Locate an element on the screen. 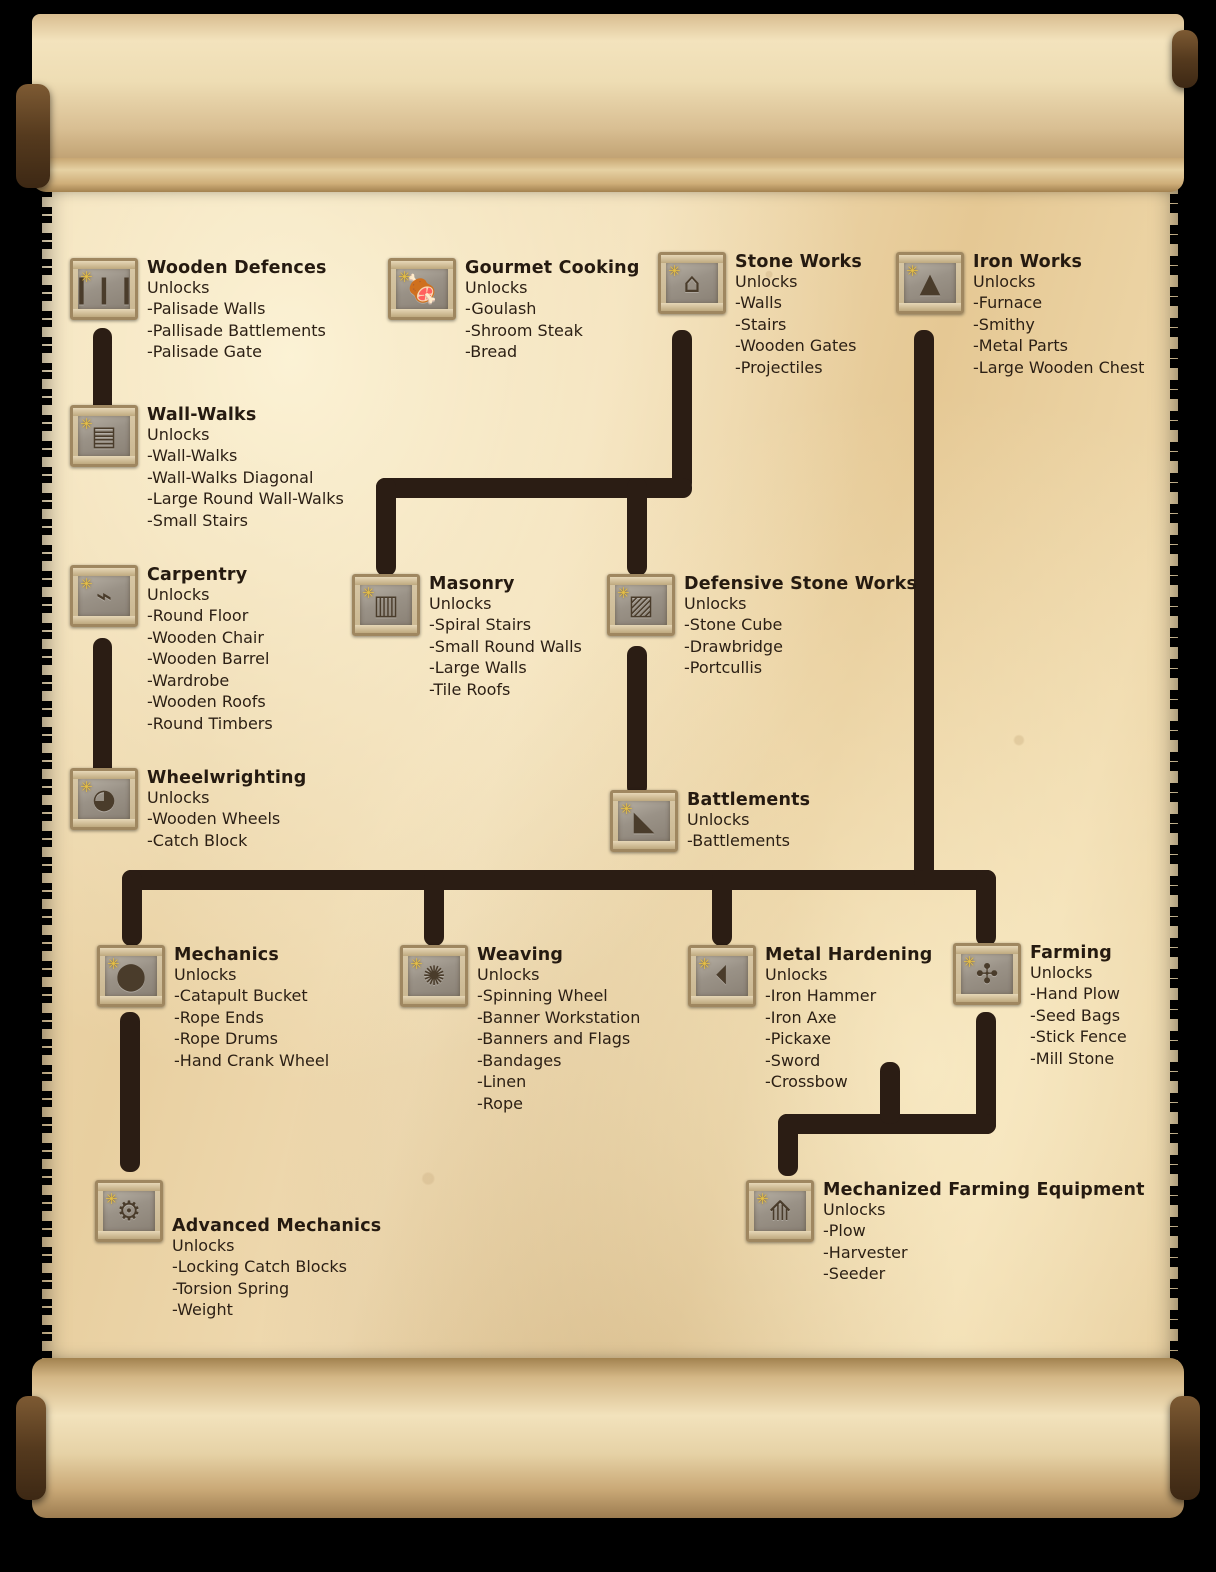 Image resolution: width=1216 pixels, height=1572 pixels. unlock-item: Seed Bags is located at coordinates (1078, 1016).